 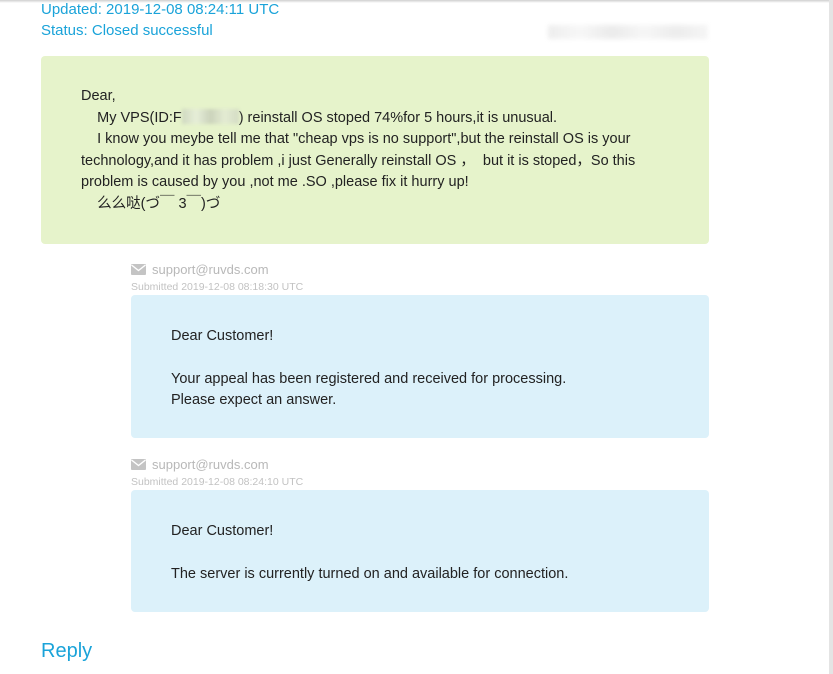 What do you see at coordinates (131, 117) in the screenshot?
I see `message-text: My VPS(ID:F` at bounding box center [131, 117].